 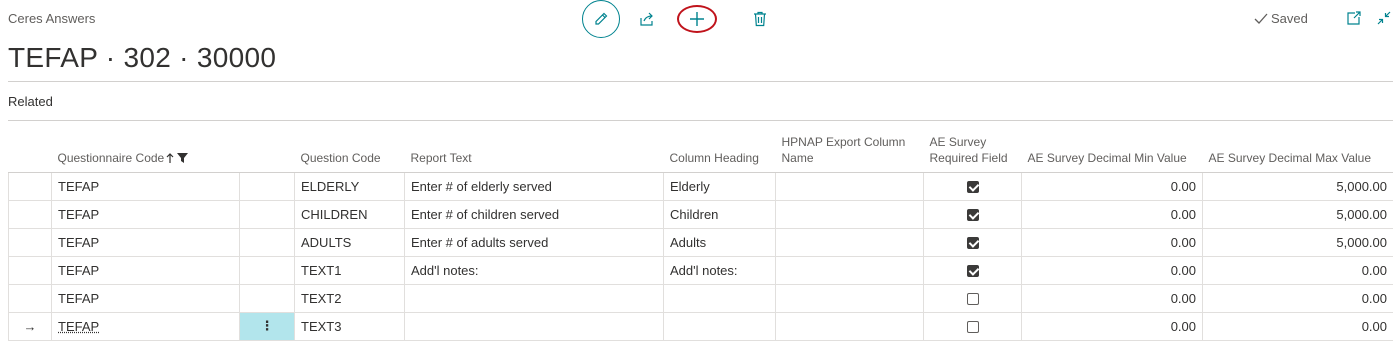 What do you see at coordinates (1354, 20) in the screenshot?
I see `open-new-window-button` at bounding box center [1354, 20].